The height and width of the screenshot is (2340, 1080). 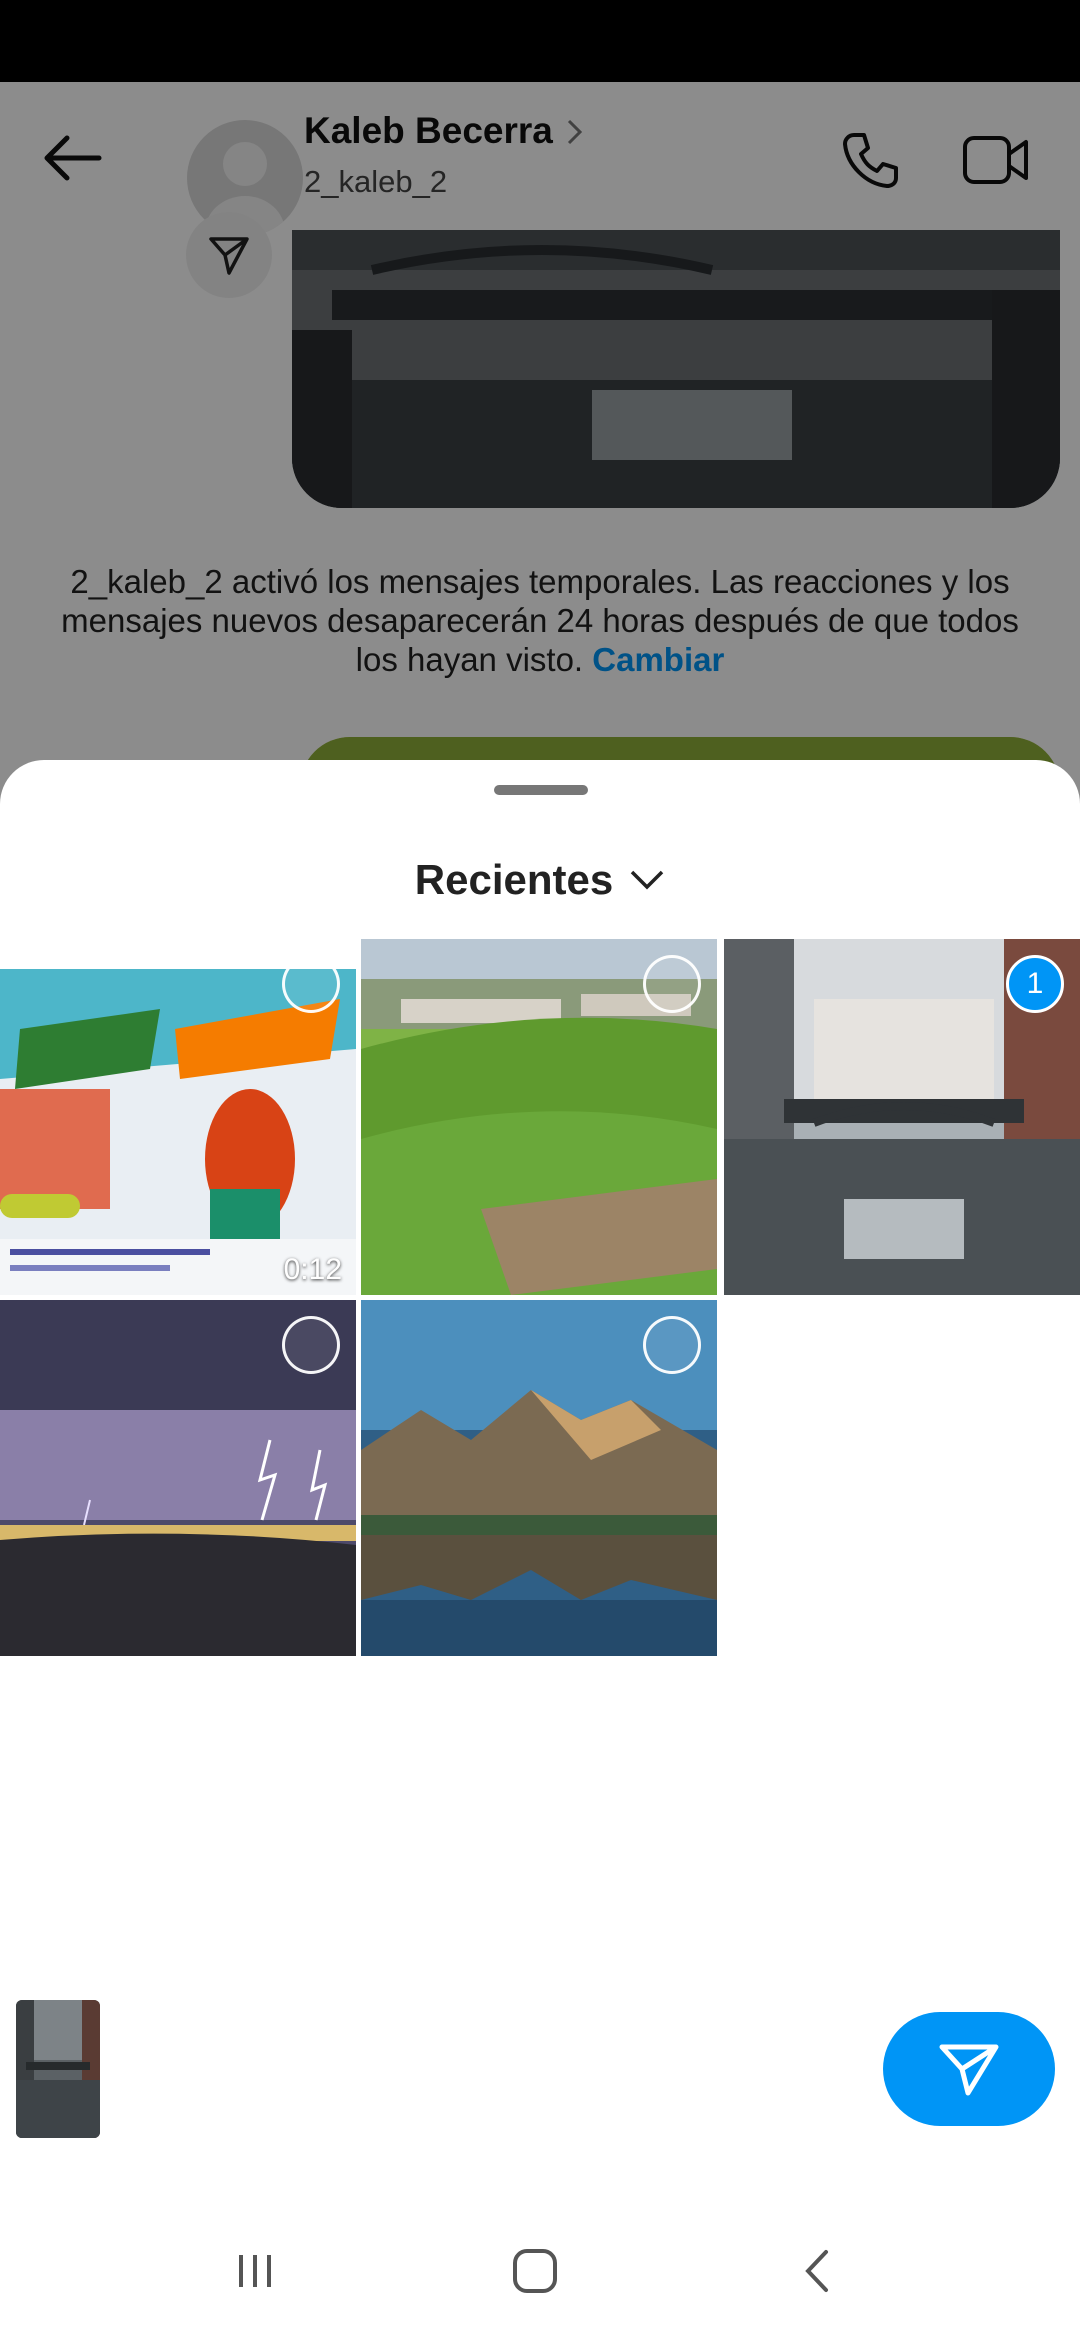 I want to click on video-duration: 0:12, so click(x=312, y=1269).